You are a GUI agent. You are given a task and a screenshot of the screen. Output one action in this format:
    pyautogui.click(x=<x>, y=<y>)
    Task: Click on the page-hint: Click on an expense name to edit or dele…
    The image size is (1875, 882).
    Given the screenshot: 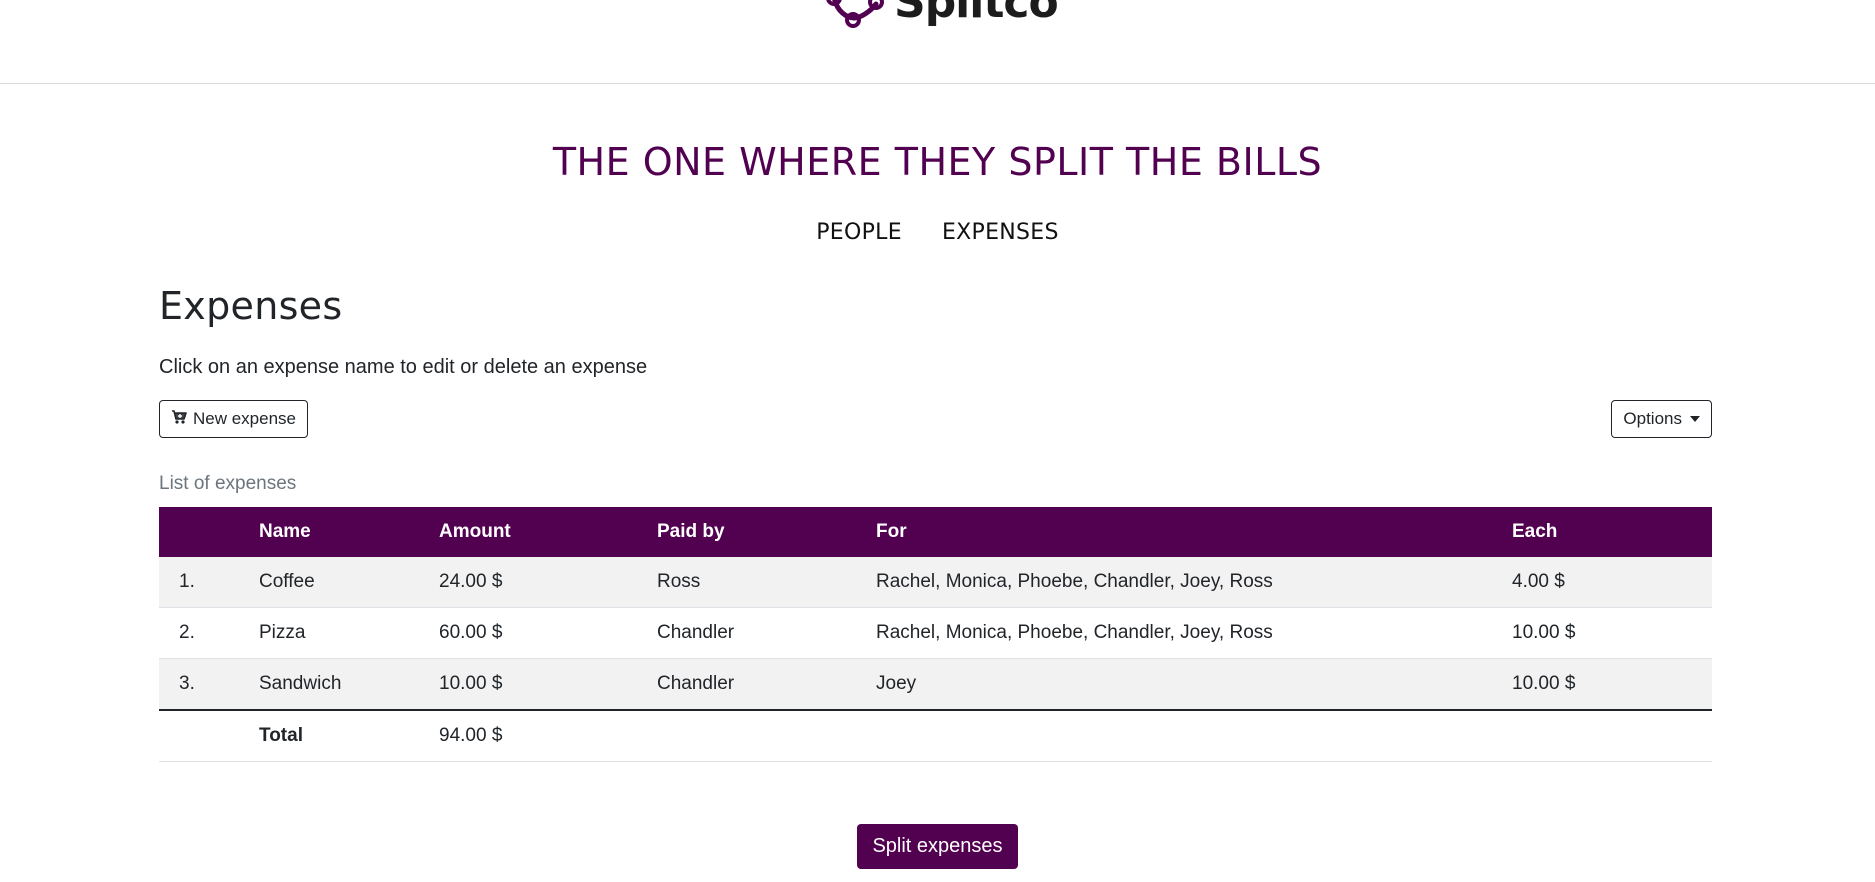 What is the action you would take?
    pyautogui.click(x=403, y=367)
    